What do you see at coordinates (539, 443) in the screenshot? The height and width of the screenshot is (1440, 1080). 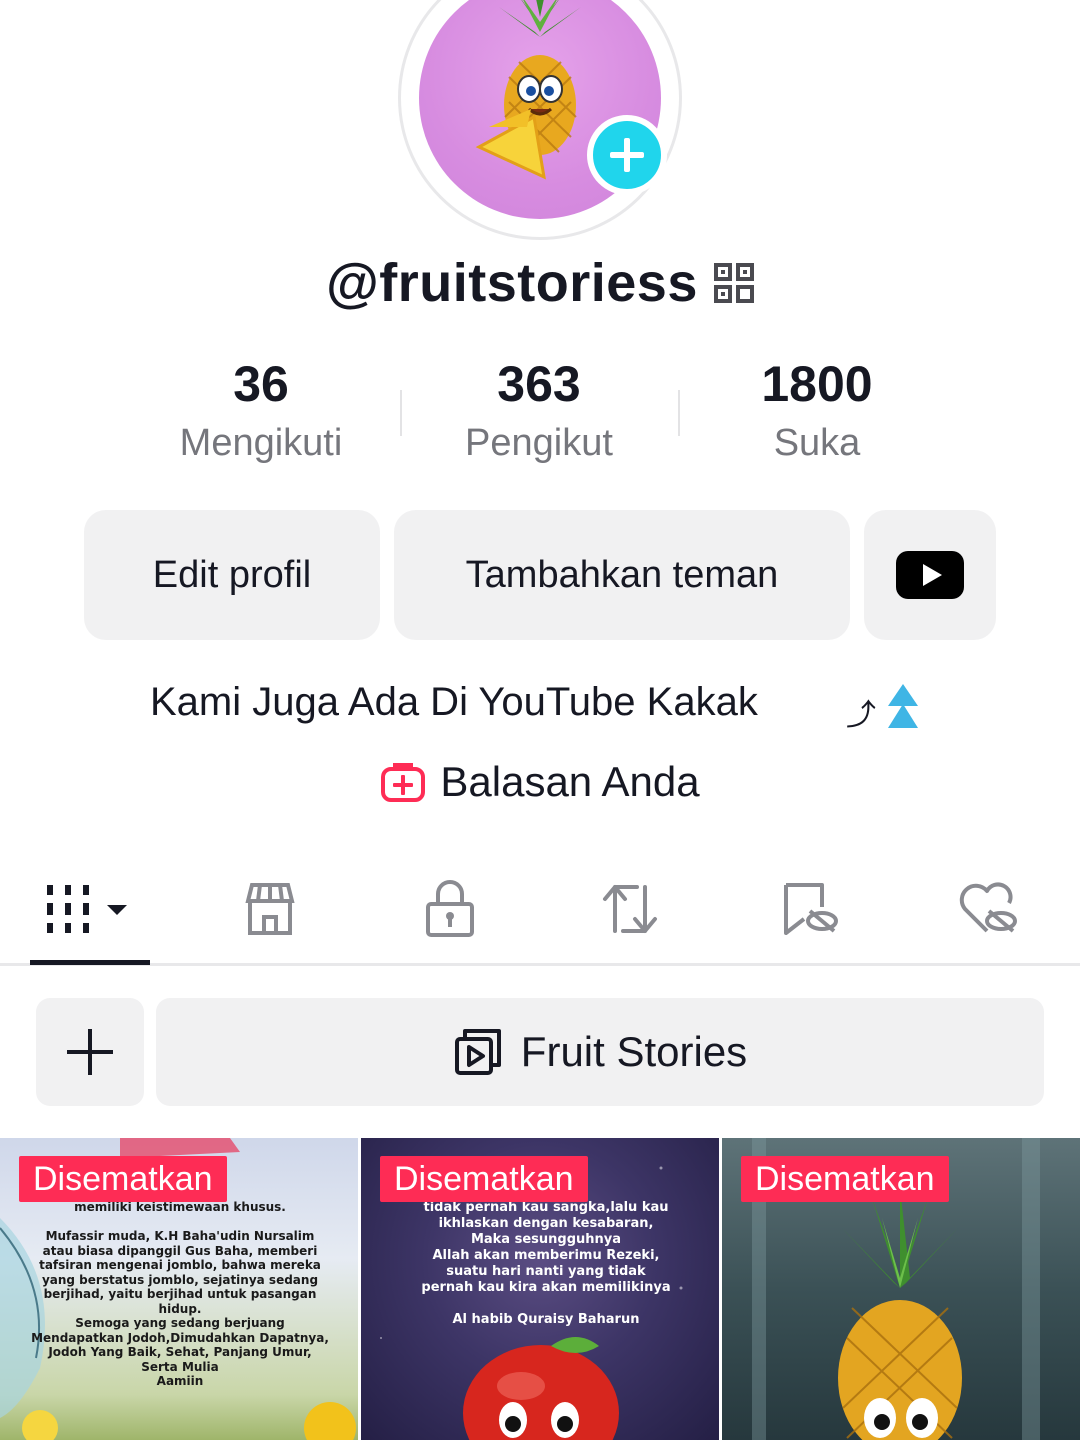 I see `stat-label: Pengikut` at bounding box center [539, 443].